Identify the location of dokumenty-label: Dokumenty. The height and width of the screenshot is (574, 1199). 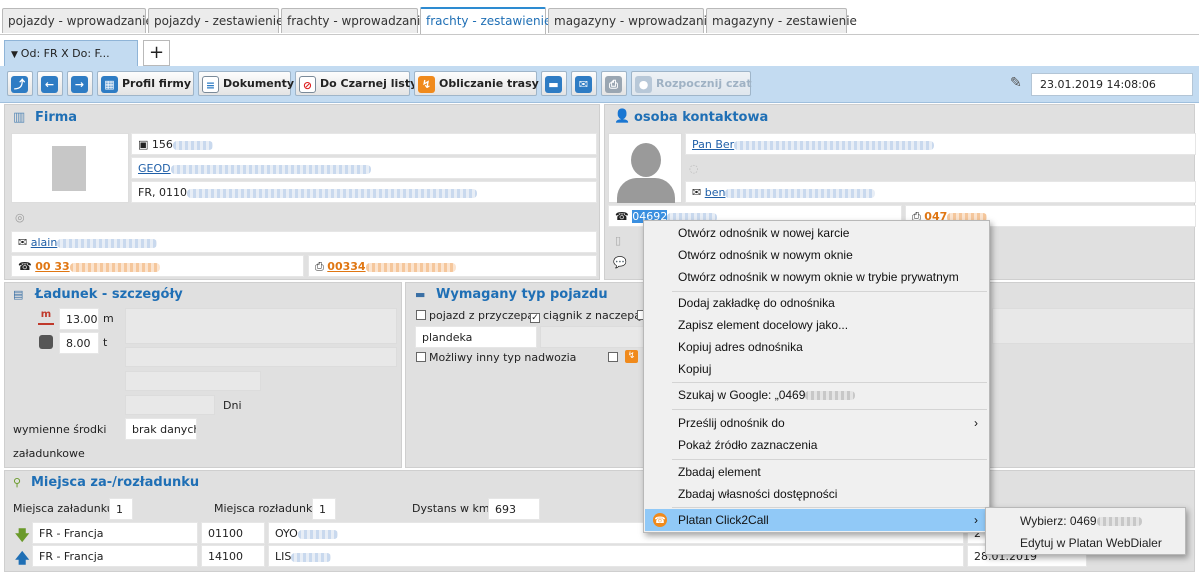
(259, 83).